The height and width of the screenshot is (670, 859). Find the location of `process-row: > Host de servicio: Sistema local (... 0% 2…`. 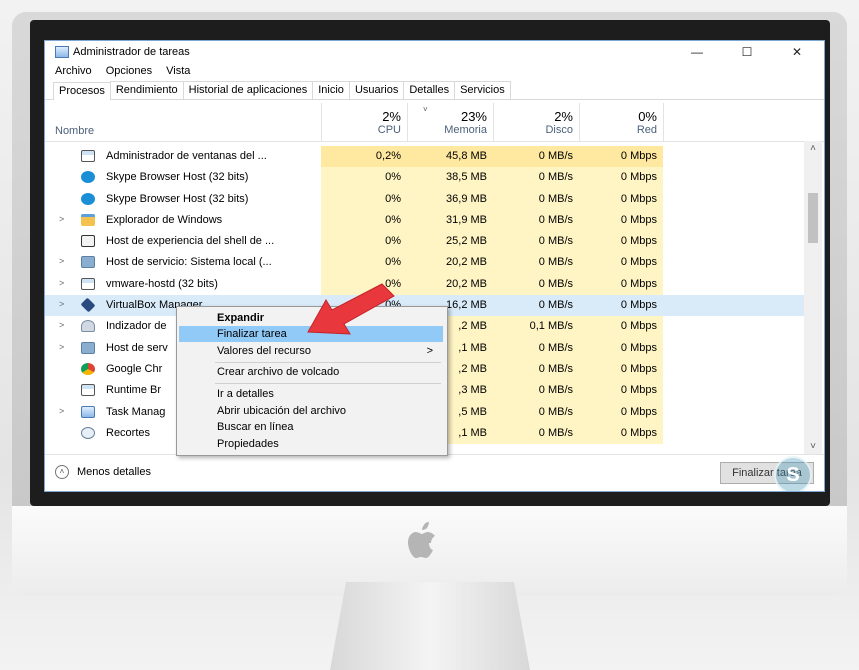

process-row: > Host de servicio: Sistema local (... 0% 2… is located at coordinates (424, 263).